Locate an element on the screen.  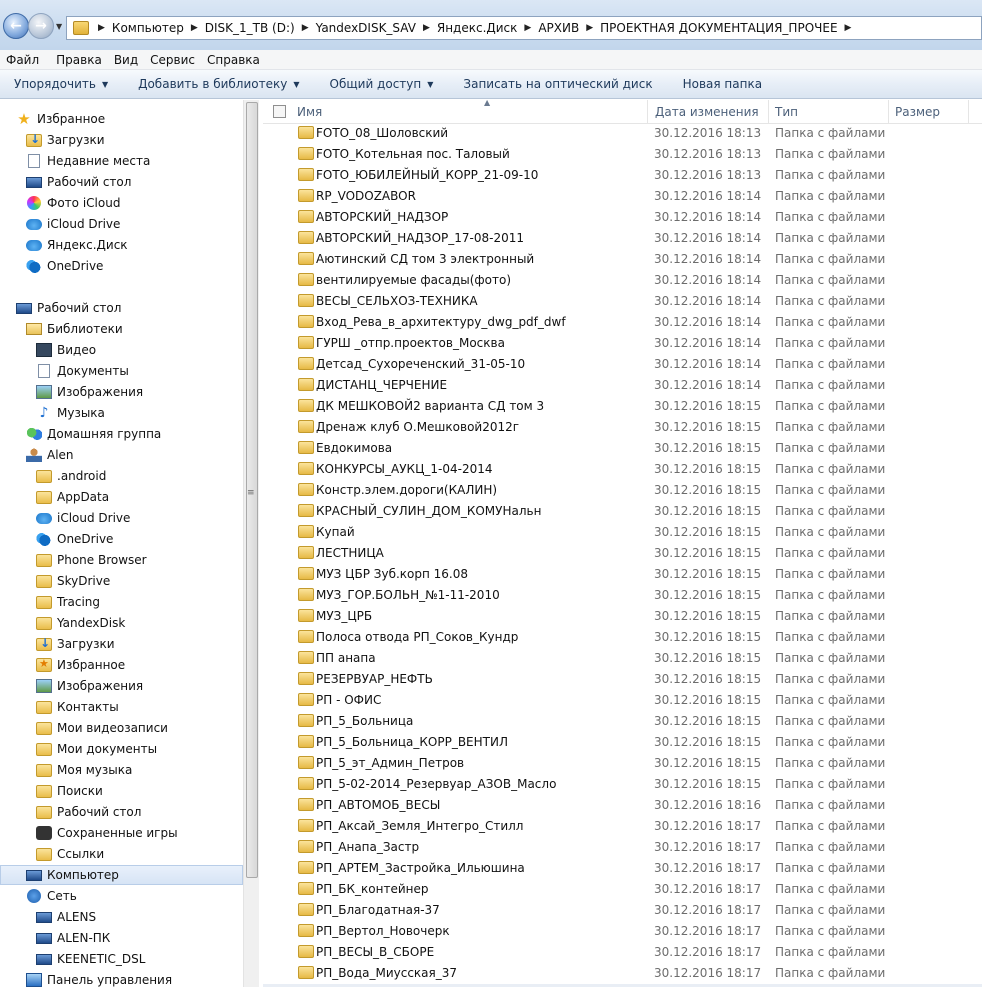
file-row: Купай 30.12.2016 18:15 Папка с файлами is located at coordinates (622, 531).